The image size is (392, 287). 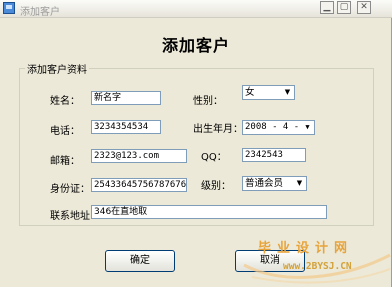 I want to click on birth-date-picker: 2008 - 4 - 9 ▼, so click(x=278, y=127).